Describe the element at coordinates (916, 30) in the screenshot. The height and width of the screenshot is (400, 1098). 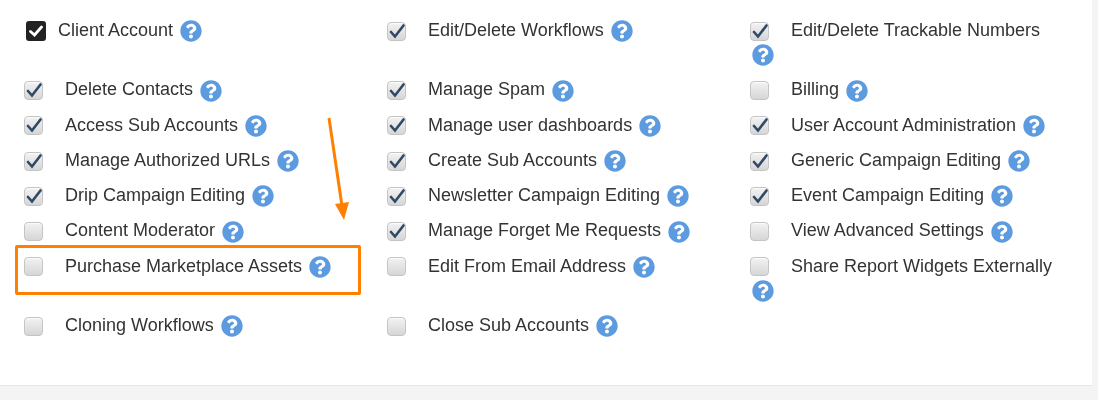
I see `permission-label: Edit/Delete Trackable Numbers` at that location.